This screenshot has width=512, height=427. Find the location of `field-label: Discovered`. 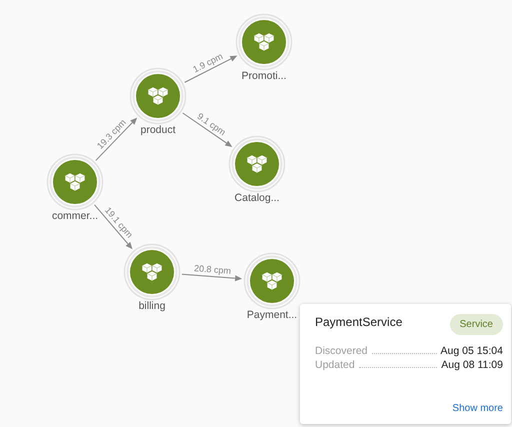

field-label: Discovered is located at coordinates (341, 351).